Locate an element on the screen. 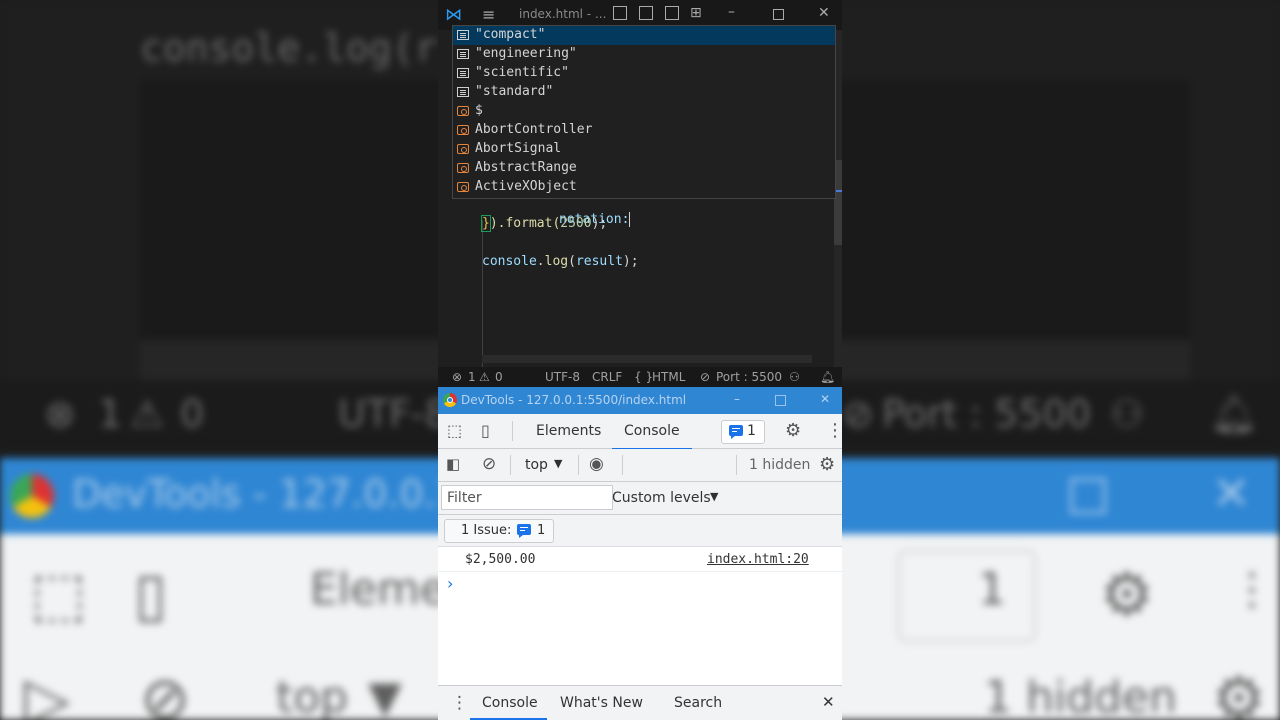 Image resolution: width=1280 pixels, height=720 pixels. bg-port: Port : 5500 is located at coordinates (986, 414).